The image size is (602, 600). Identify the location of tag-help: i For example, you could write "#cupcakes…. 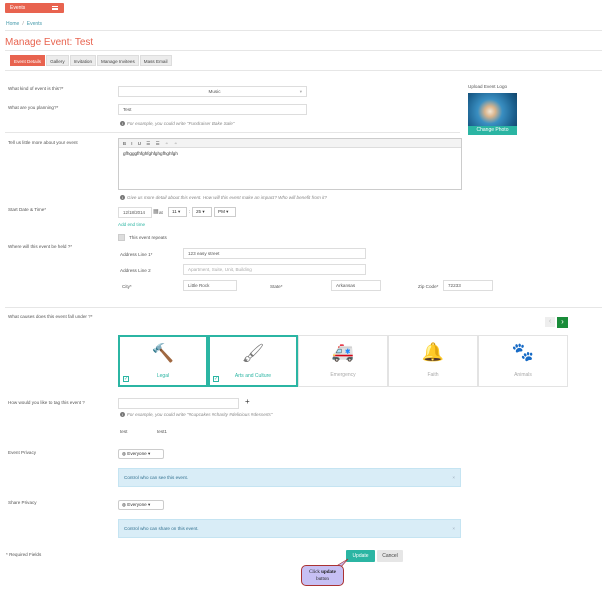
(196, 414).